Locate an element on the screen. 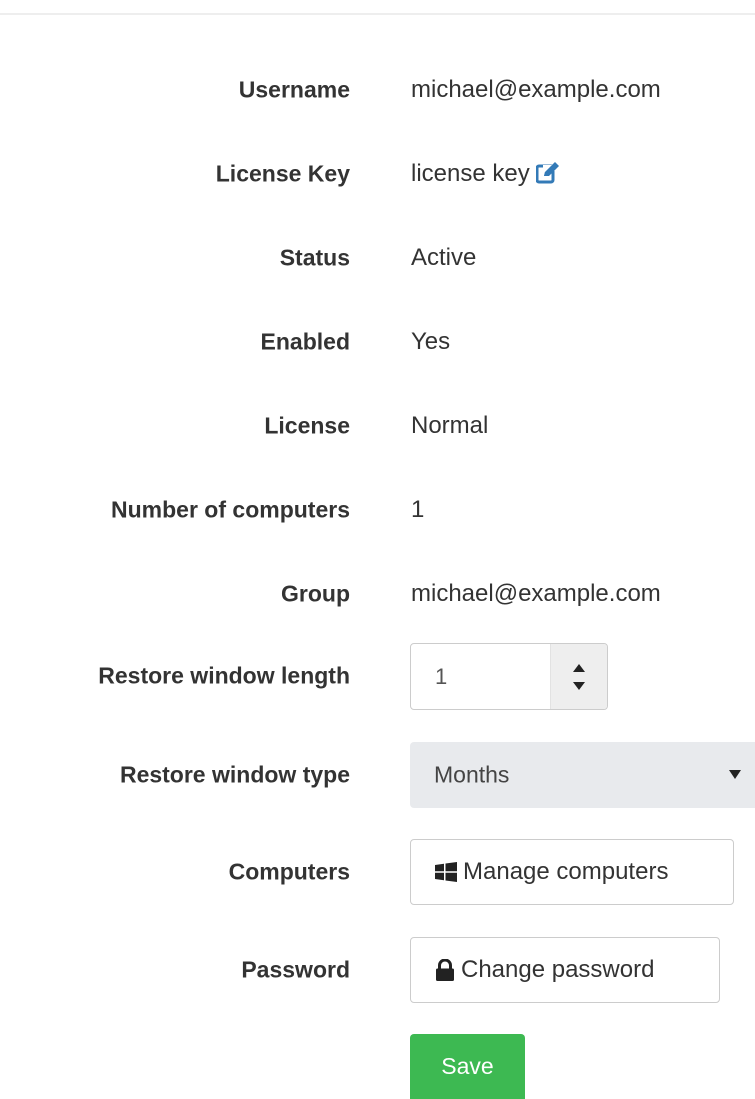 The width and height of the screenshot is (755, 1099). restore-window-length-label: Restore window length is located at coordinates (224, 675).